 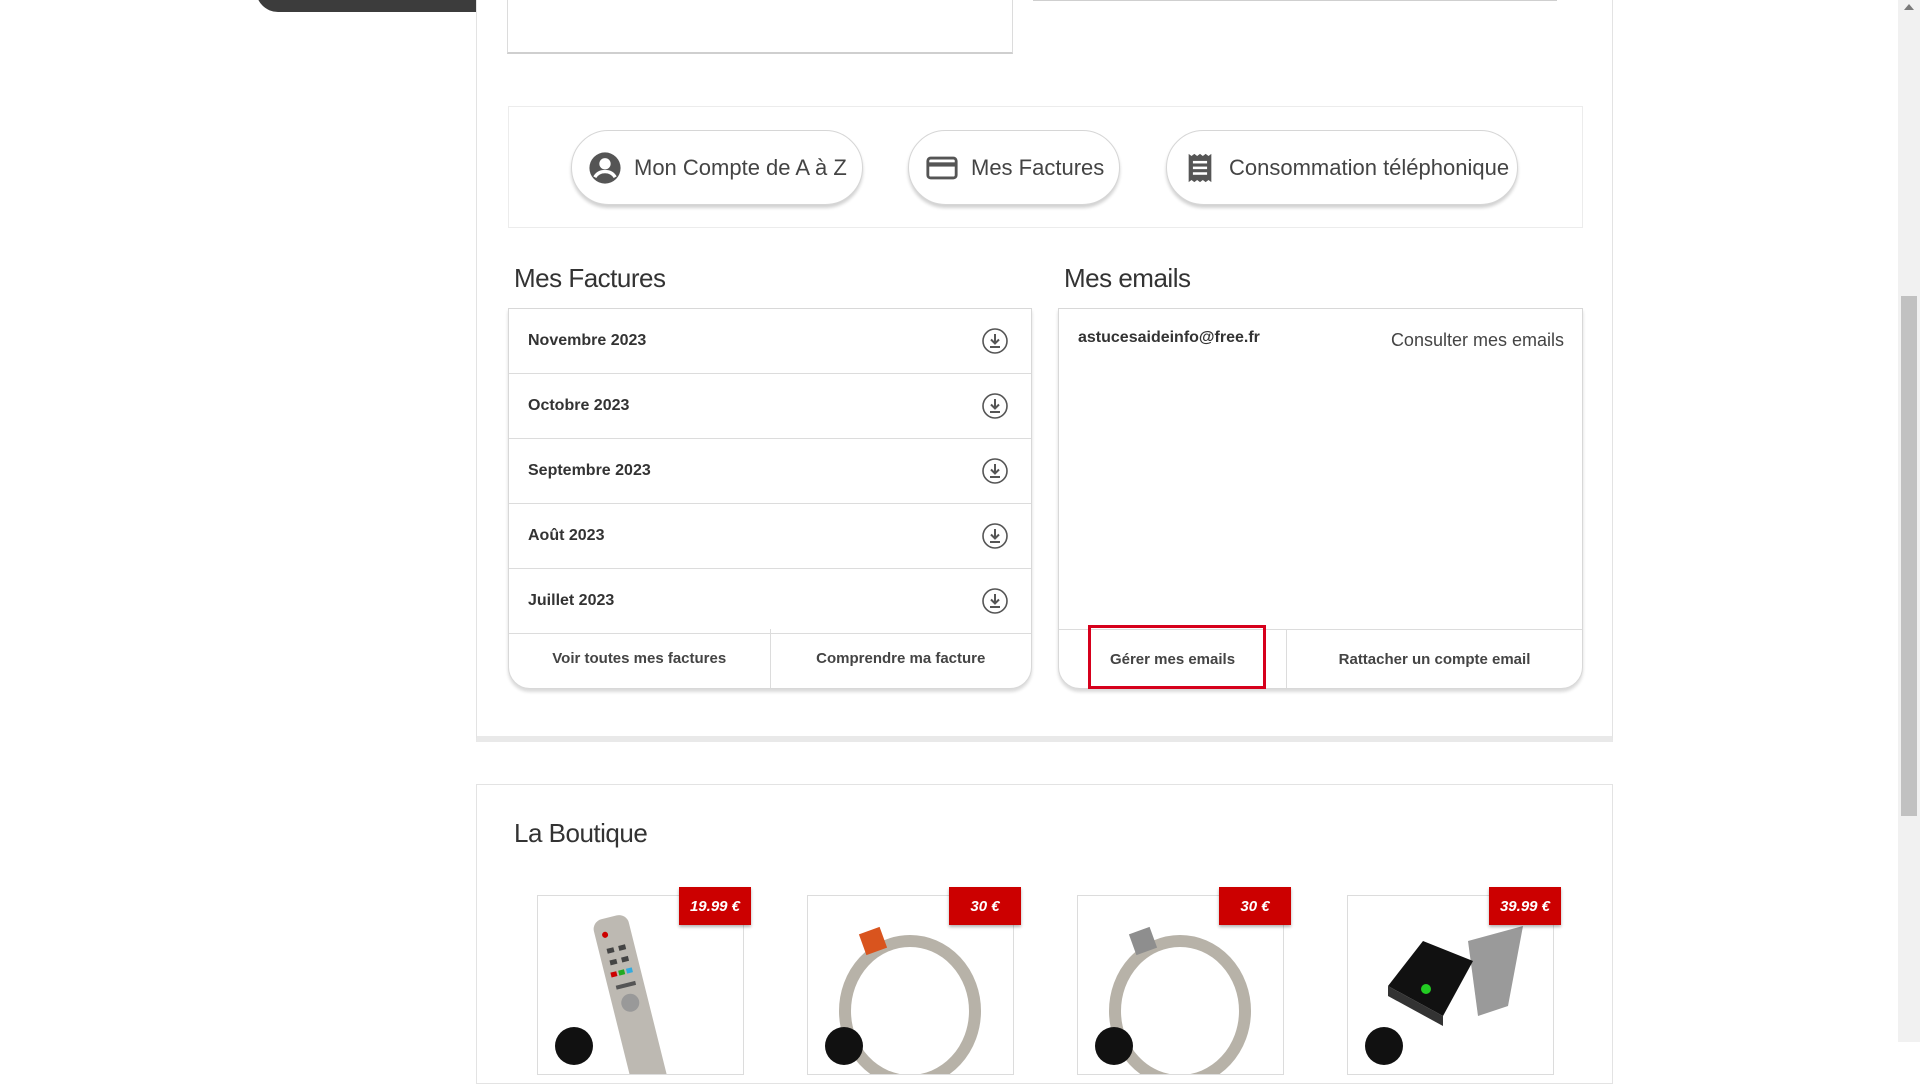 I want to click on invoice-month: Août 2023, so click(x=566, y=535).